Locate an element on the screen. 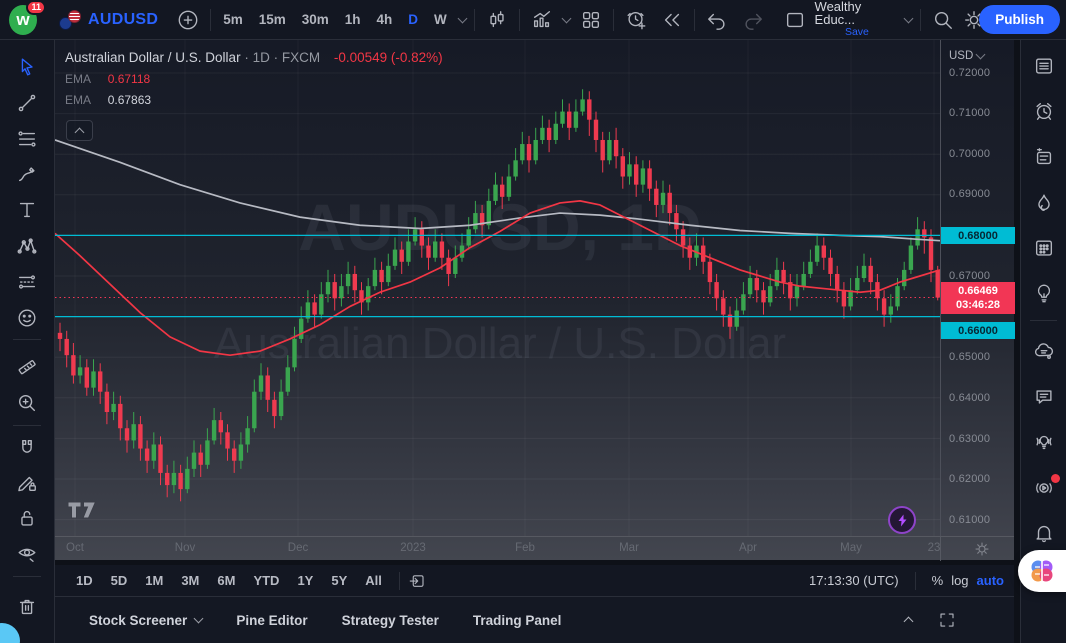 The width and height of the screenshot is (1066, 643). panel-expand-button is located at coordinates (908, 620).